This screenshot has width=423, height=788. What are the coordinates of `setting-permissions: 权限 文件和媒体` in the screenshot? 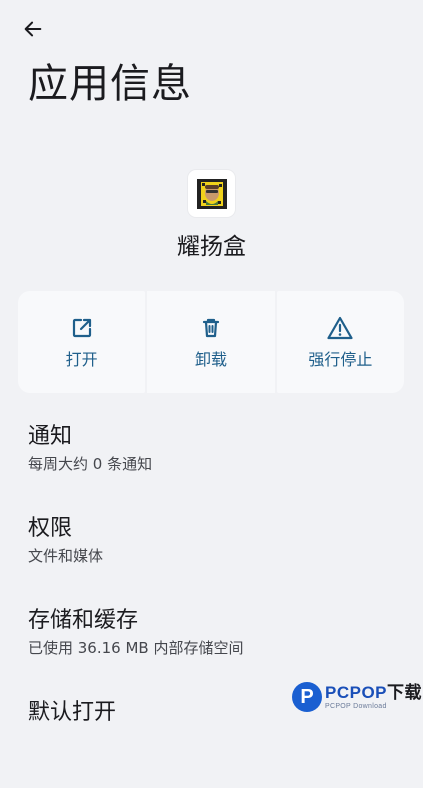 It's located at (218, 558).